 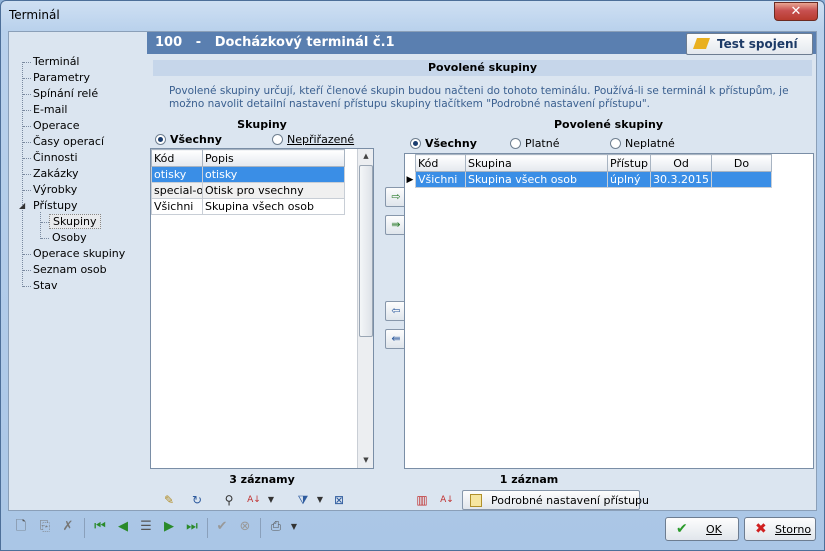 I want to click on scroll-up-icon: ▲, so click(x=366, y=156).